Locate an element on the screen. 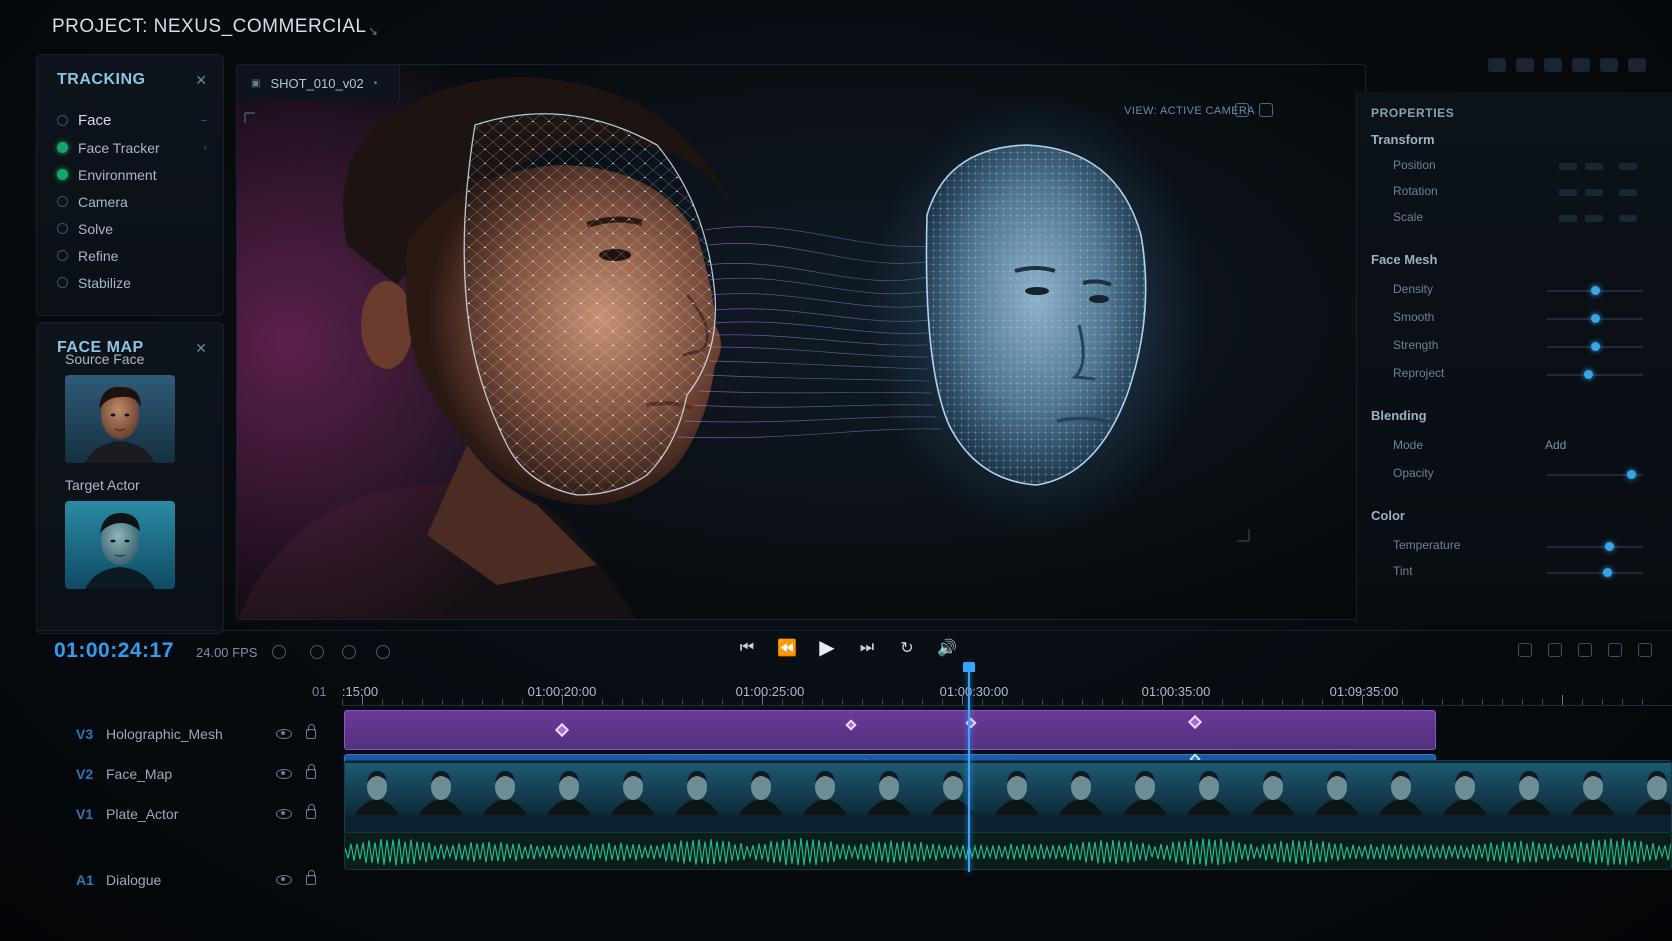 Image resolution: width=1672 pixels, height=941 pixels. timeline-settings-icon is located at coordinates (1645, 650).